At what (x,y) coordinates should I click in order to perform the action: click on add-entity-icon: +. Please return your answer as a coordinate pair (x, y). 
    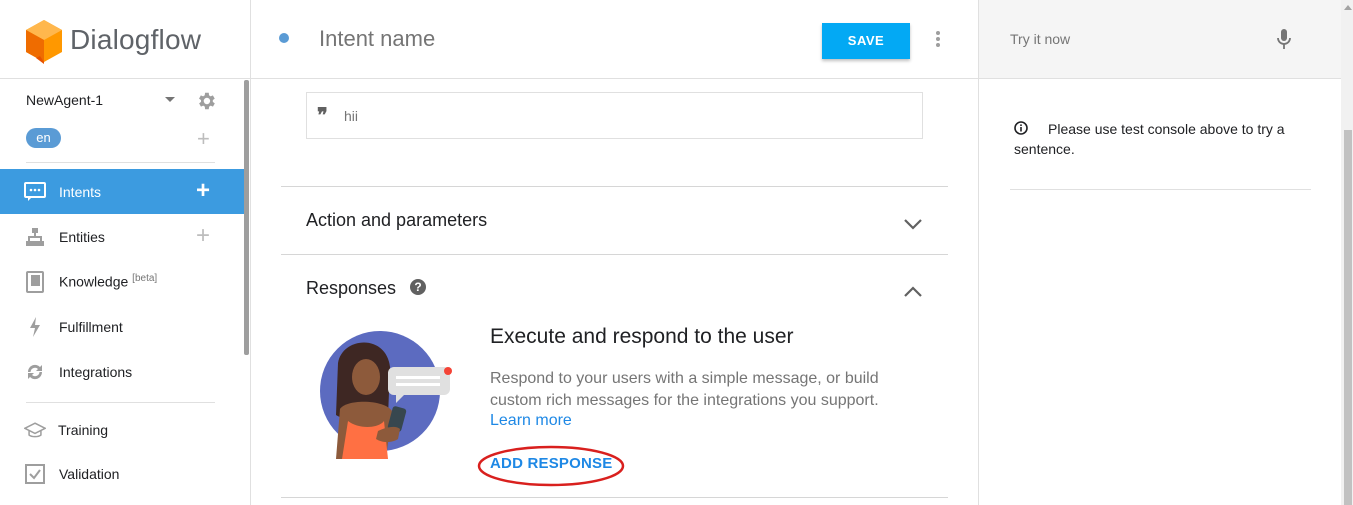
    Looking at the image, I should click on (203, 236).